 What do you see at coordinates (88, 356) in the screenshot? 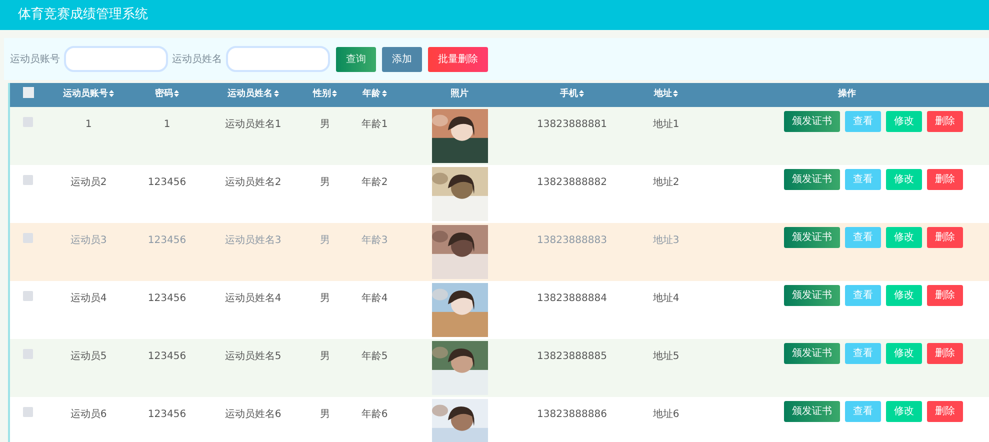
I see `table-cell: 运动员5` at bounding box center [88, 356].